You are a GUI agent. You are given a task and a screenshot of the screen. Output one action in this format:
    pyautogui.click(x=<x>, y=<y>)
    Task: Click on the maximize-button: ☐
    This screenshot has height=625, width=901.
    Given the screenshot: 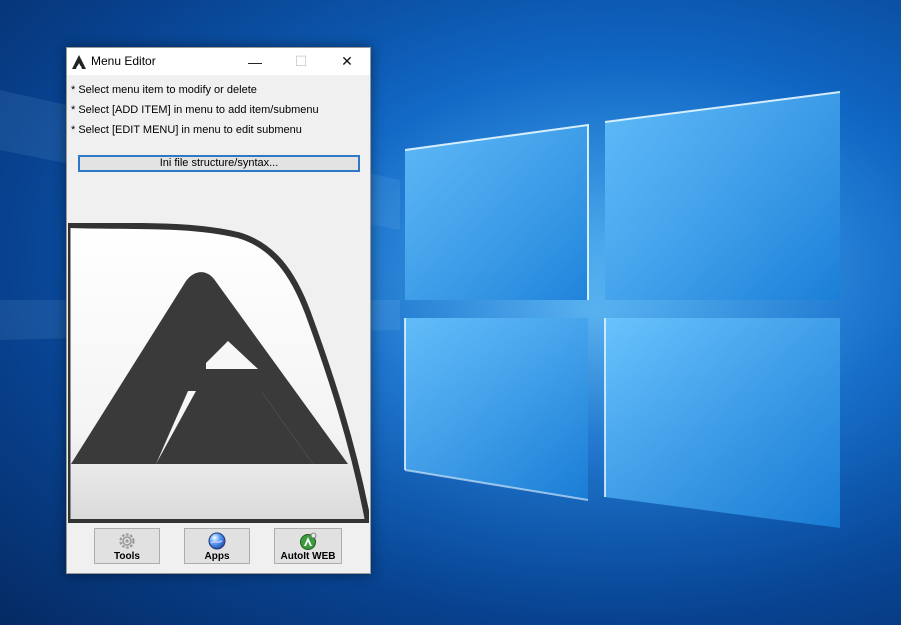 What is the action you would take?
    pyautogui.click(x=301, y=61)
    